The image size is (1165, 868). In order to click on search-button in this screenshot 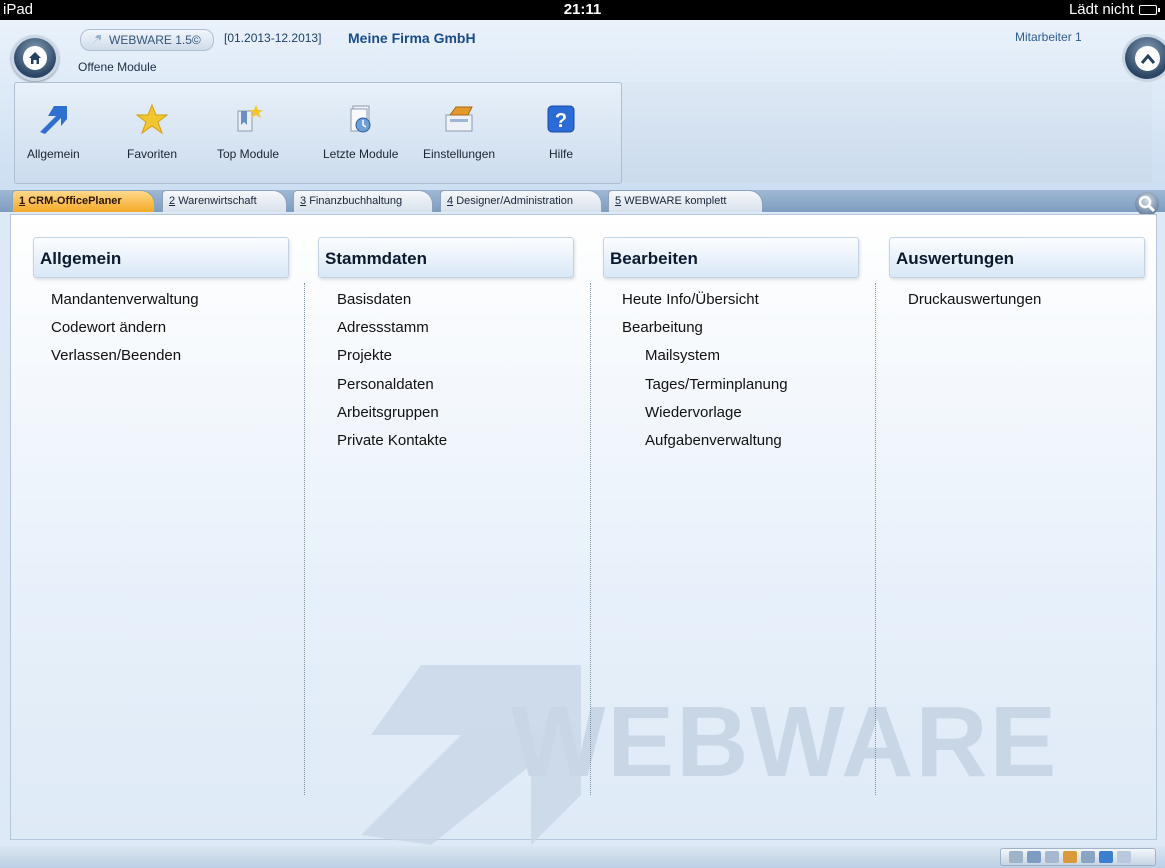, I will do `click(1147, 204)`.